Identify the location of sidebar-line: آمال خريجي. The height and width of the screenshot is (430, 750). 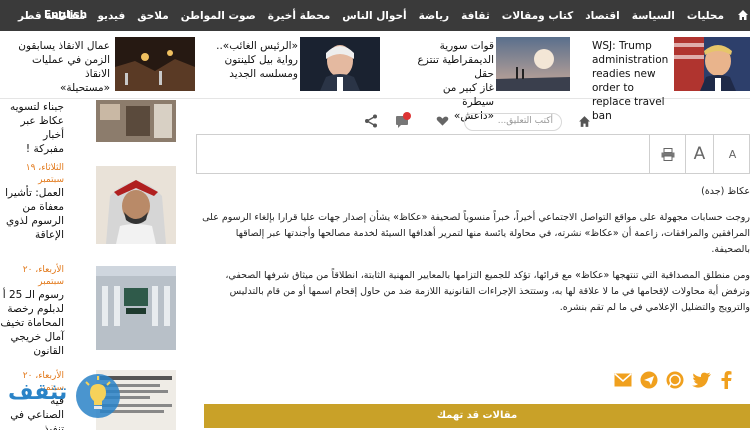
(37, 337).